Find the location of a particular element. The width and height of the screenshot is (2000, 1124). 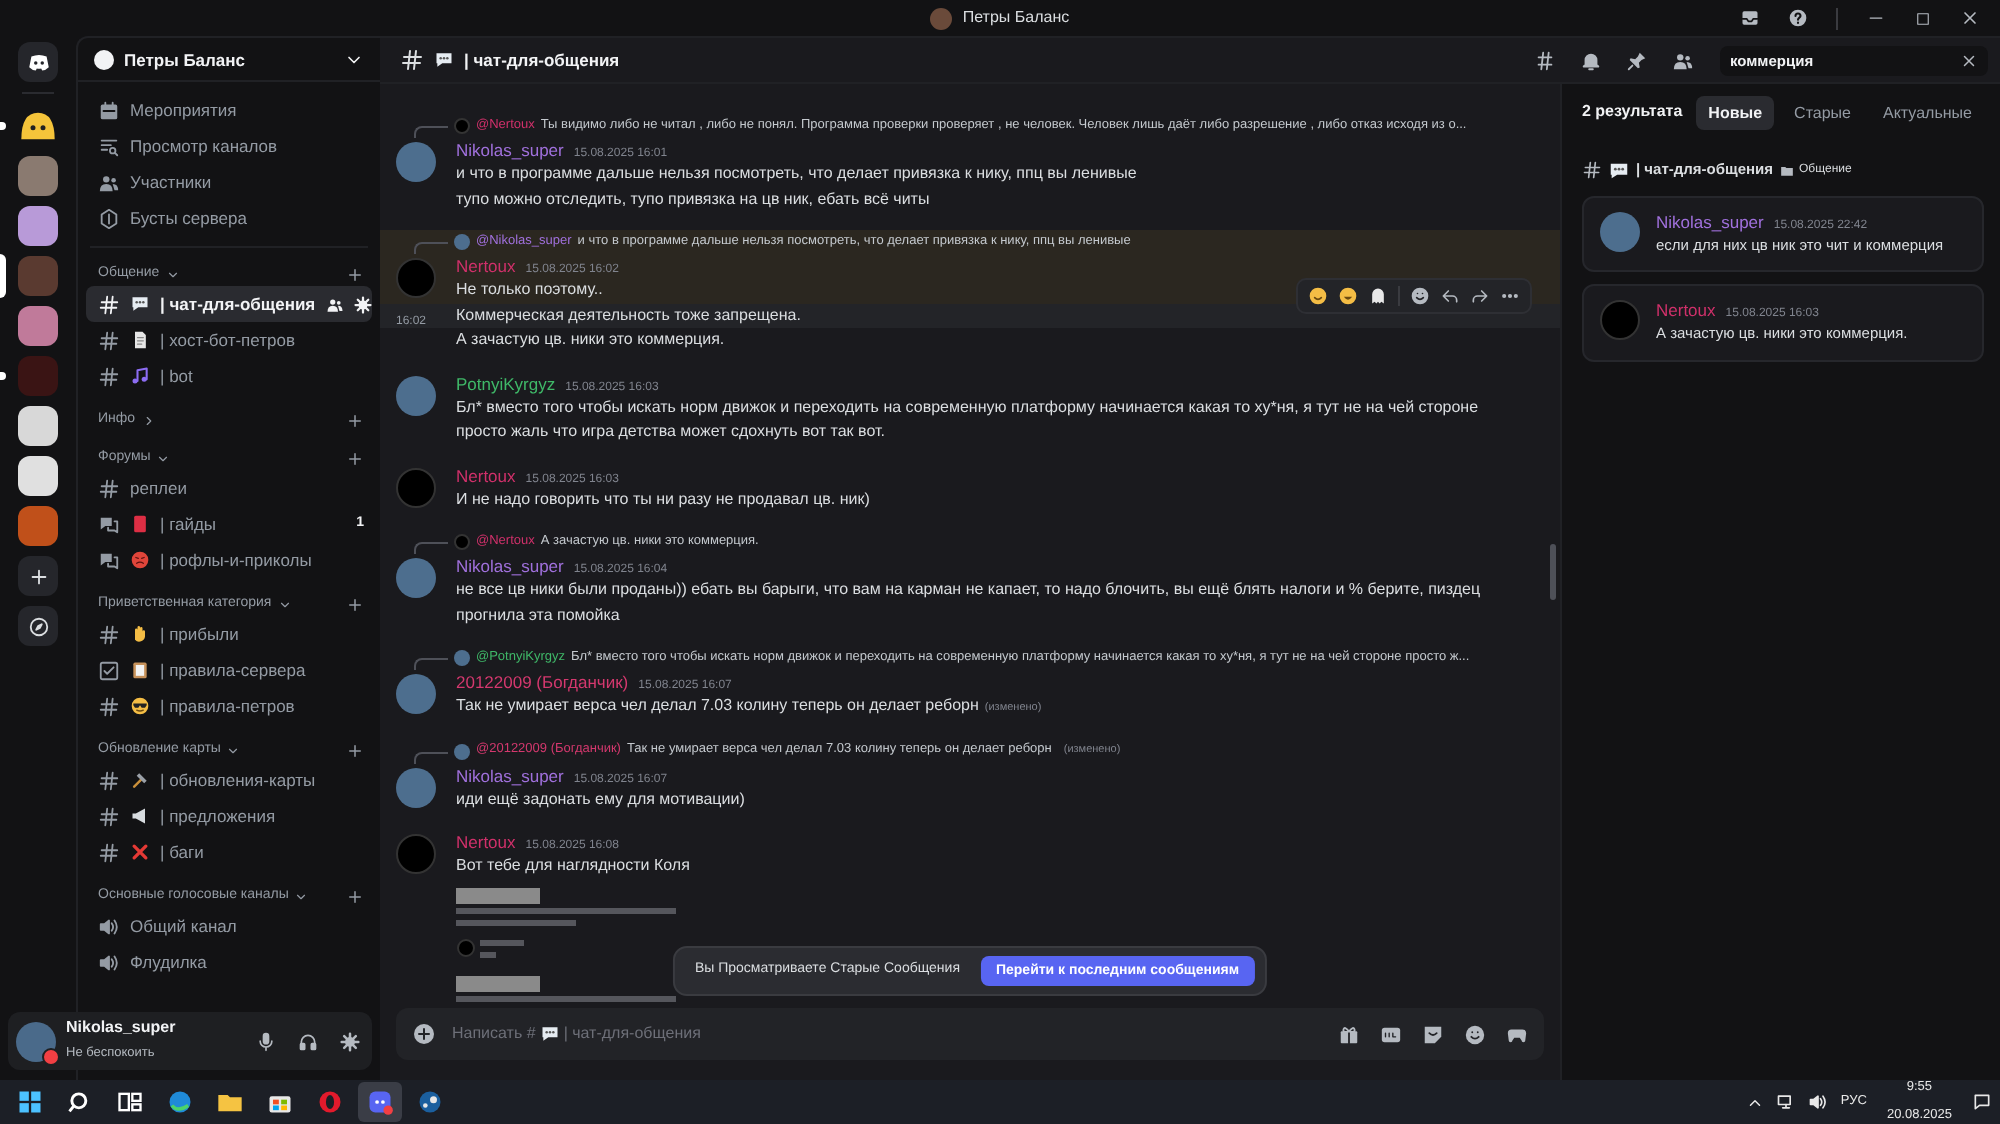

server-name-button: Петры Баланс is located at coordinates (229, 60).